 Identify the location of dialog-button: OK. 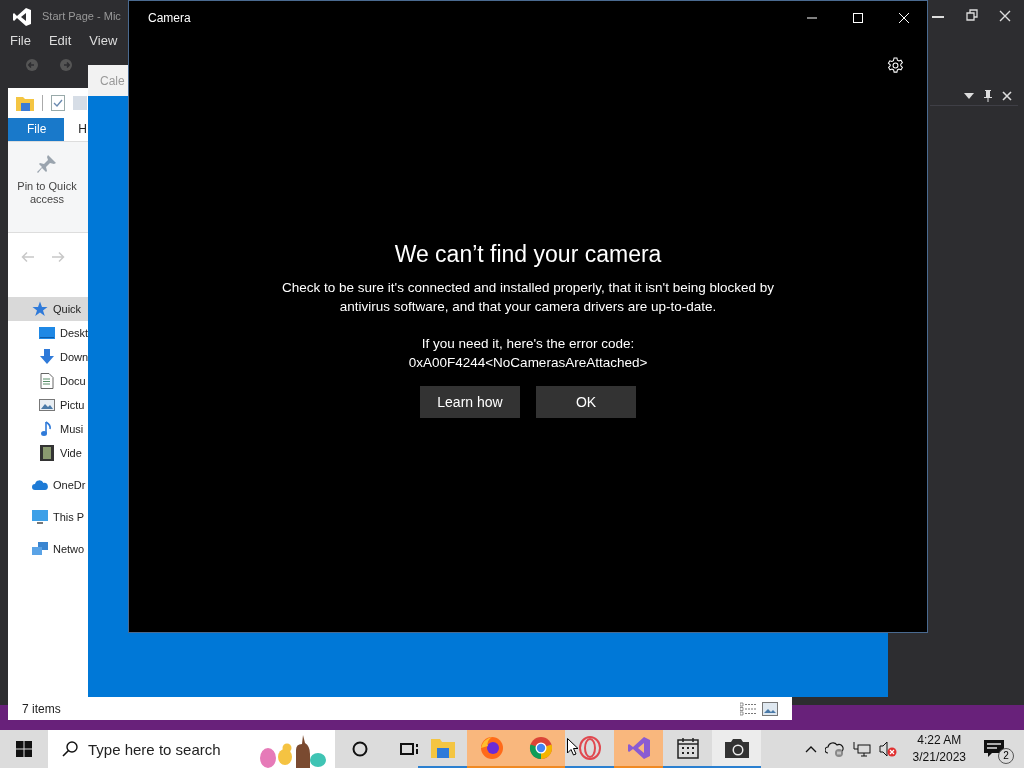
(586, 402).